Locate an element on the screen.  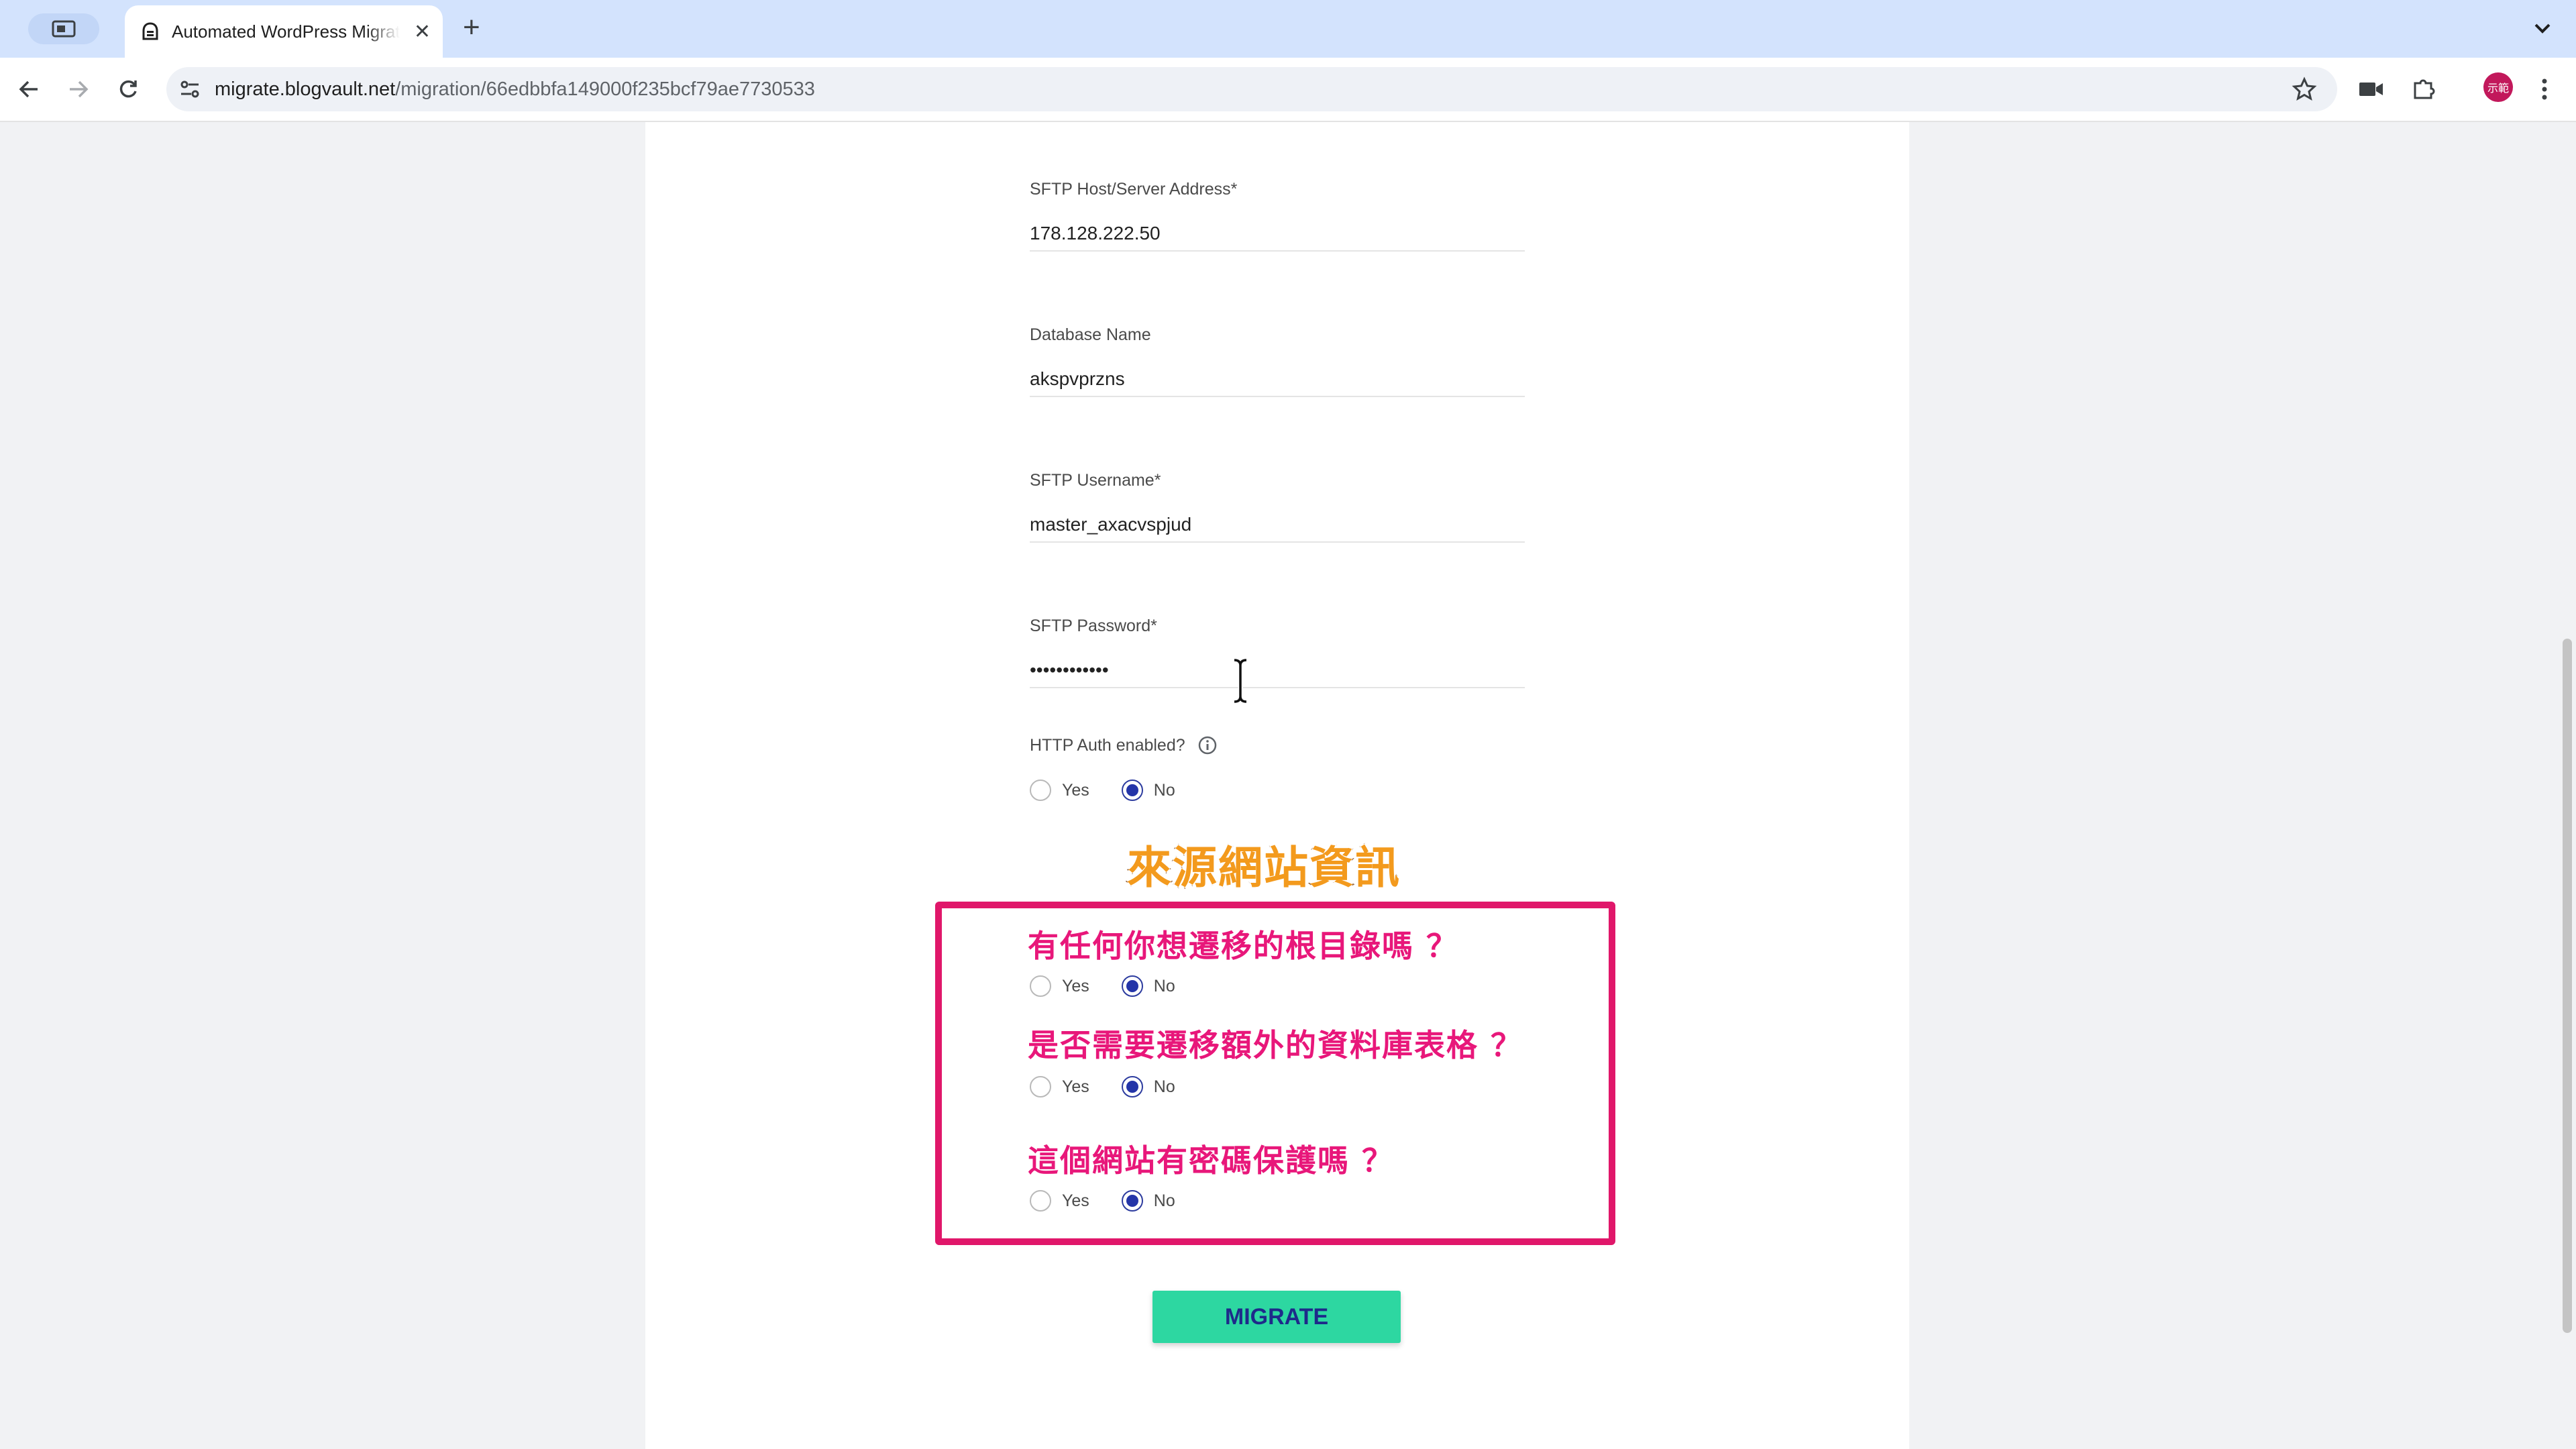
forward-arrow-icon is located at coordinates (79, 89).